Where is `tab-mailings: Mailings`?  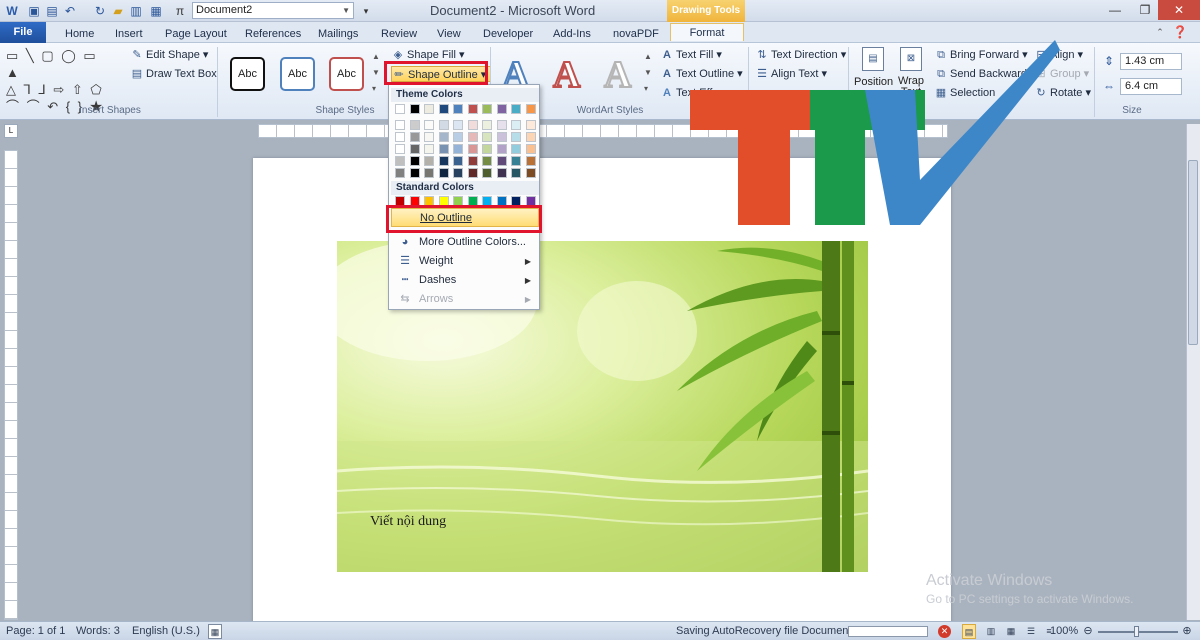
tab-mailings: Mailings is located at coordinates (338, 34).